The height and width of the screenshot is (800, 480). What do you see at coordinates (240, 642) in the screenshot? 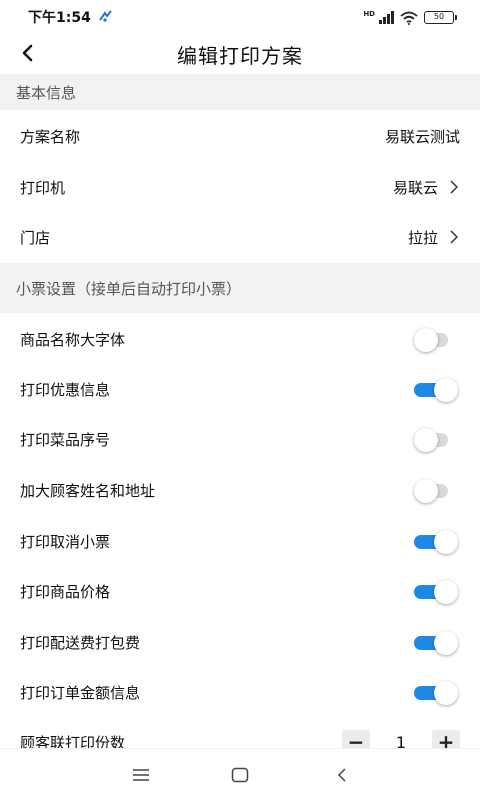
I see `row-toggle: 打印配送费打包费` at bounding box center [240, 642].